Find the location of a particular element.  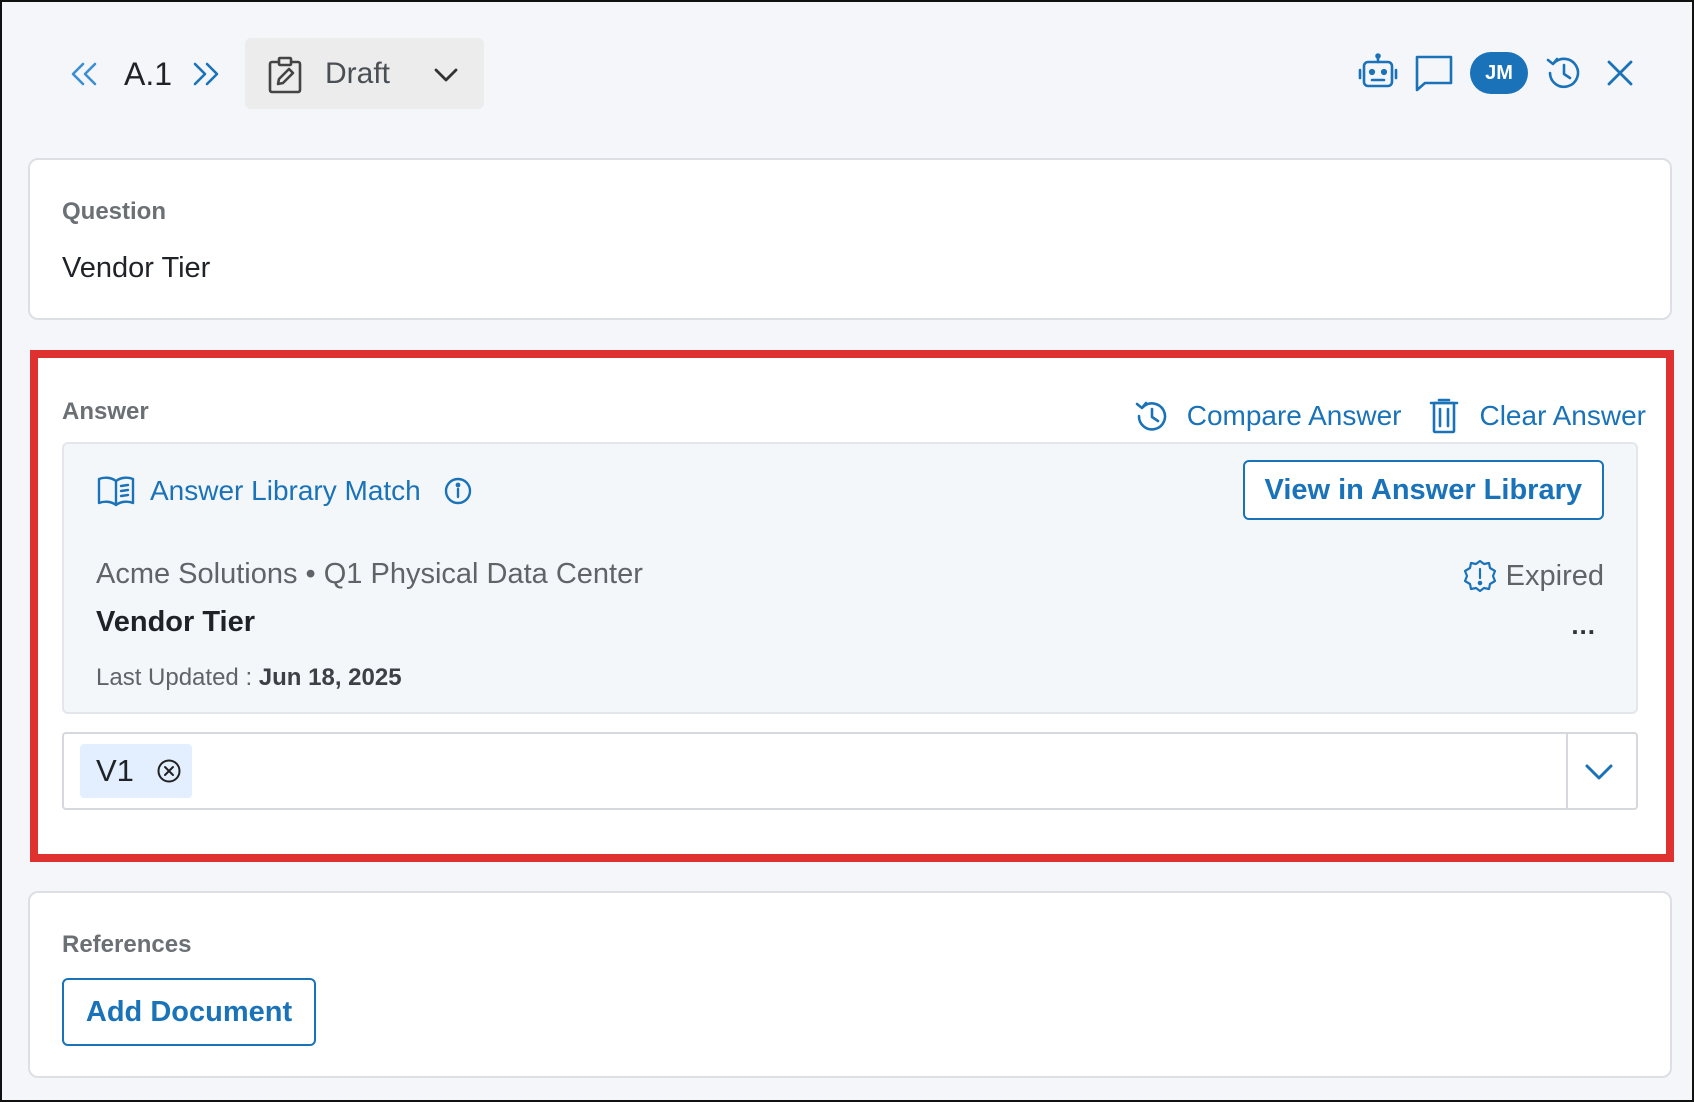

robot-icon is located at coordinates (1378, 73).